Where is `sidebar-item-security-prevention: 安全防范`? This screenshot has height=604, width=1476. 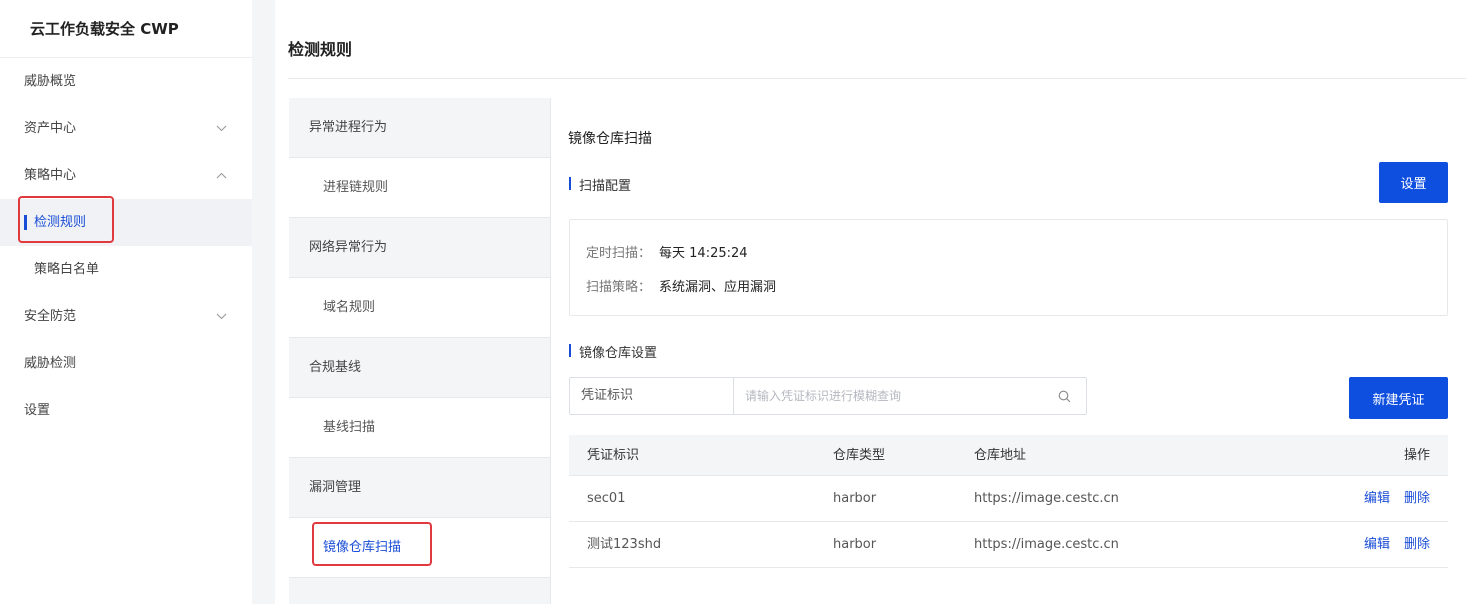
sidebar-item-security-prevention: 安全防范 is located at coordinates (126, 316).